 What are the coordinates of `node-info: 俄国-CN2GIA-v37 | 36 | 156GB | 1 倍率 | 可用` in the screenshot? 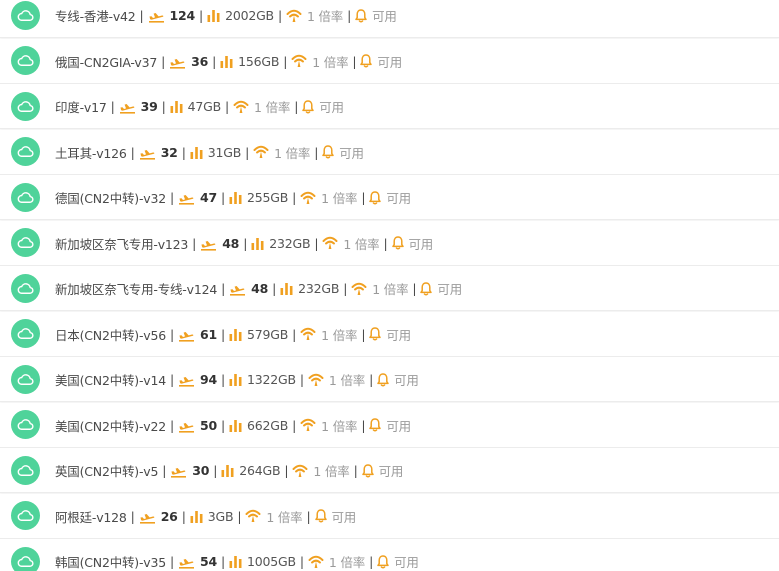 It's located at (228, 61).